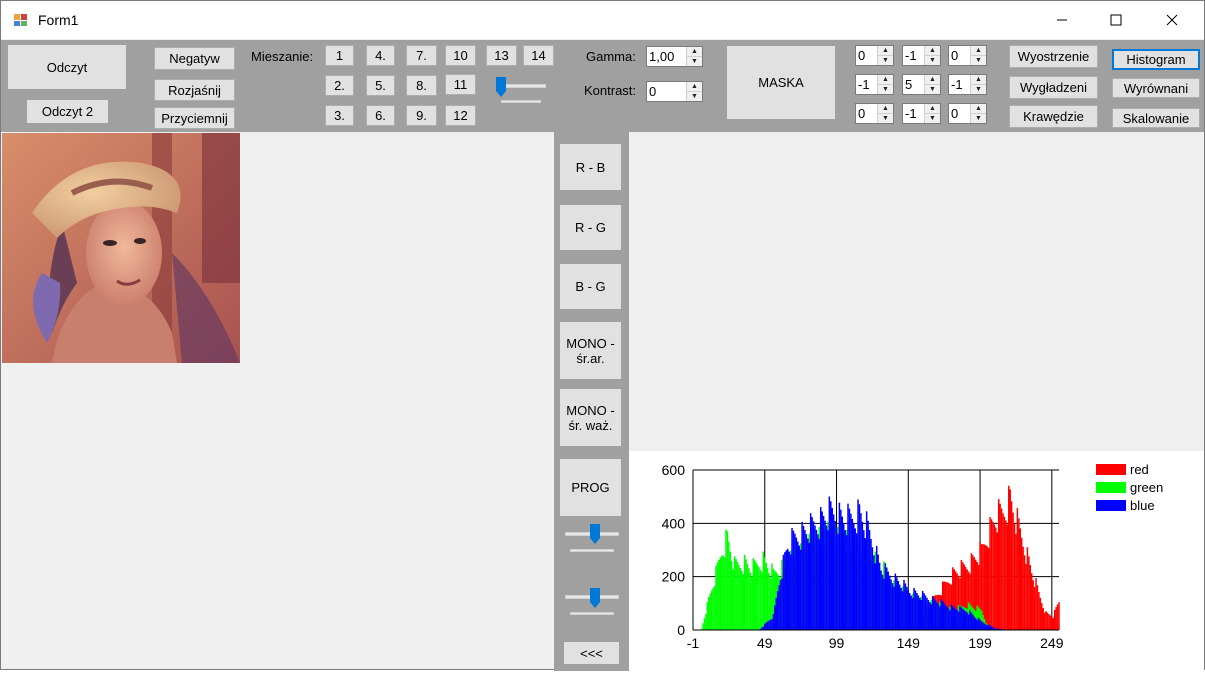 This screenshot has width=1205, height=673. What do you see at coordinates (1156, 118) in the screenshot?
I see `scaling-button: Skalowanie` at bounding box center [1156, 118].